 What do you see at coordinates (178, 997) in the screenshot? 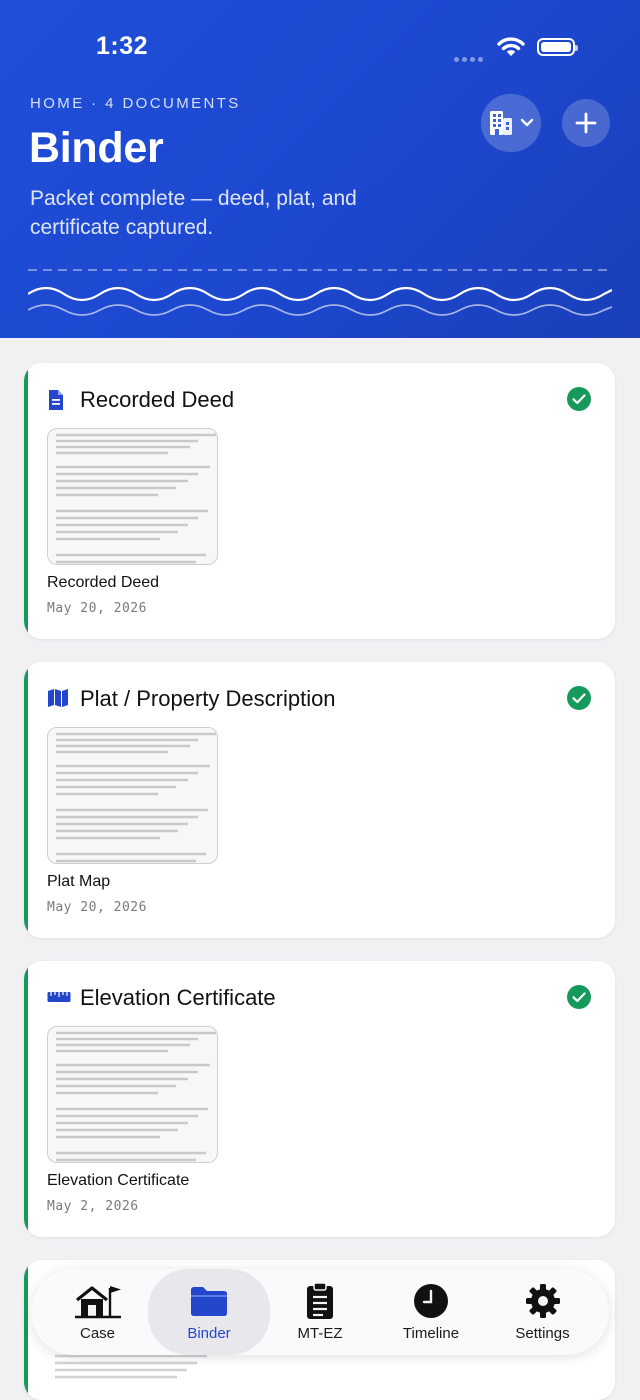
I see `card-title: Elevation Certificate` at bounding box center [178, 997].